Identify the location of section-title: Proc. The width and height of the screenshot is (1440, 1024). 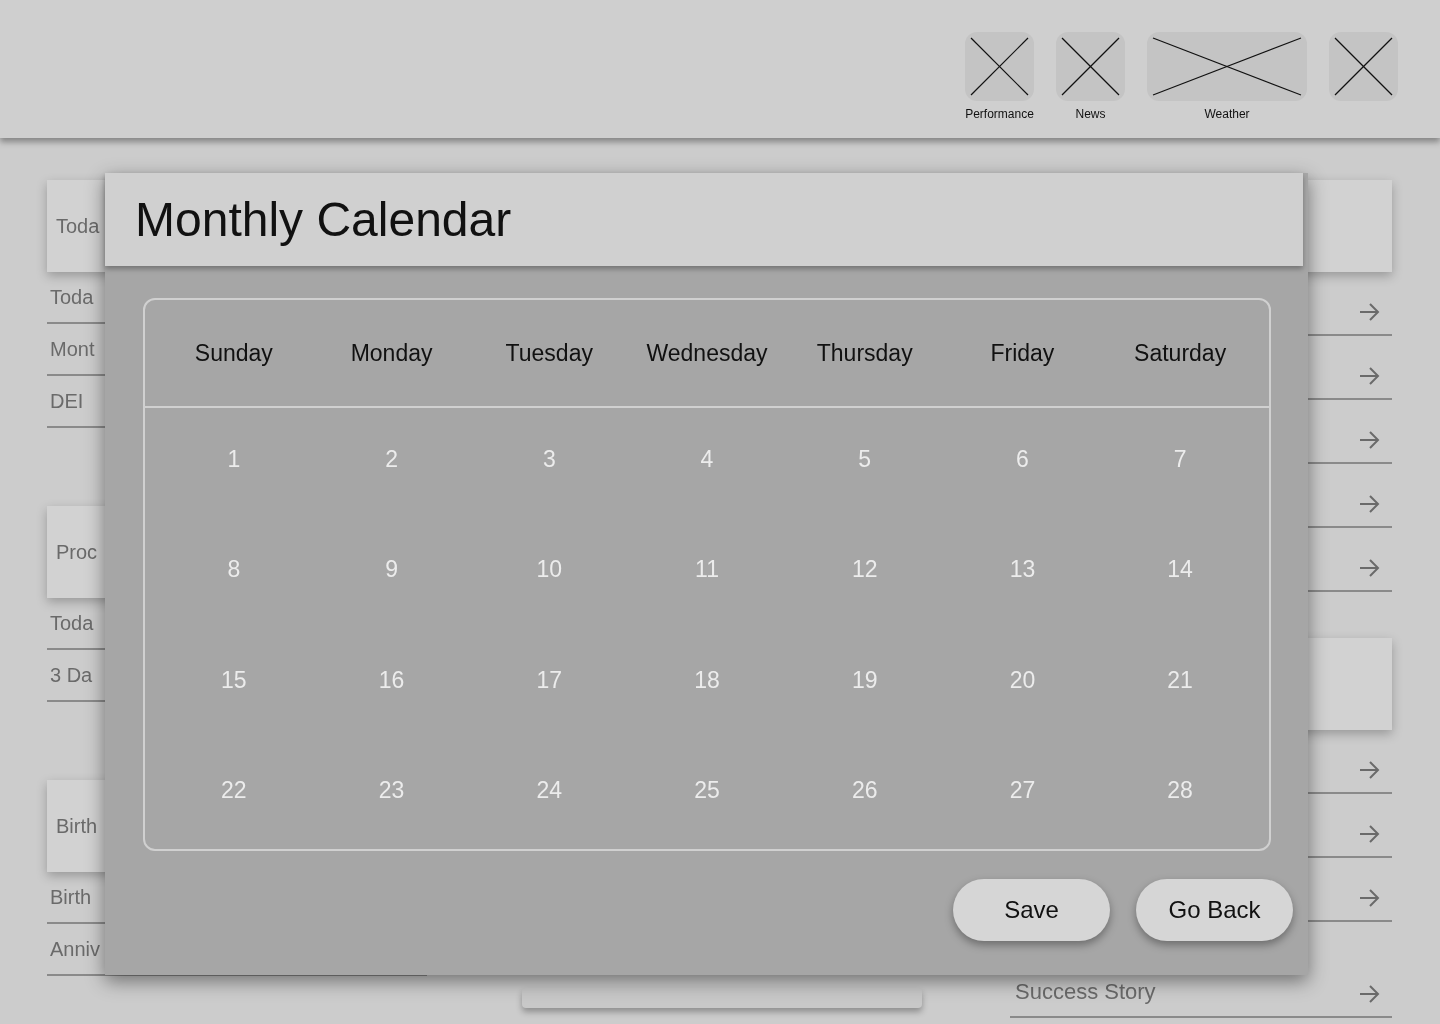
(77, 552).